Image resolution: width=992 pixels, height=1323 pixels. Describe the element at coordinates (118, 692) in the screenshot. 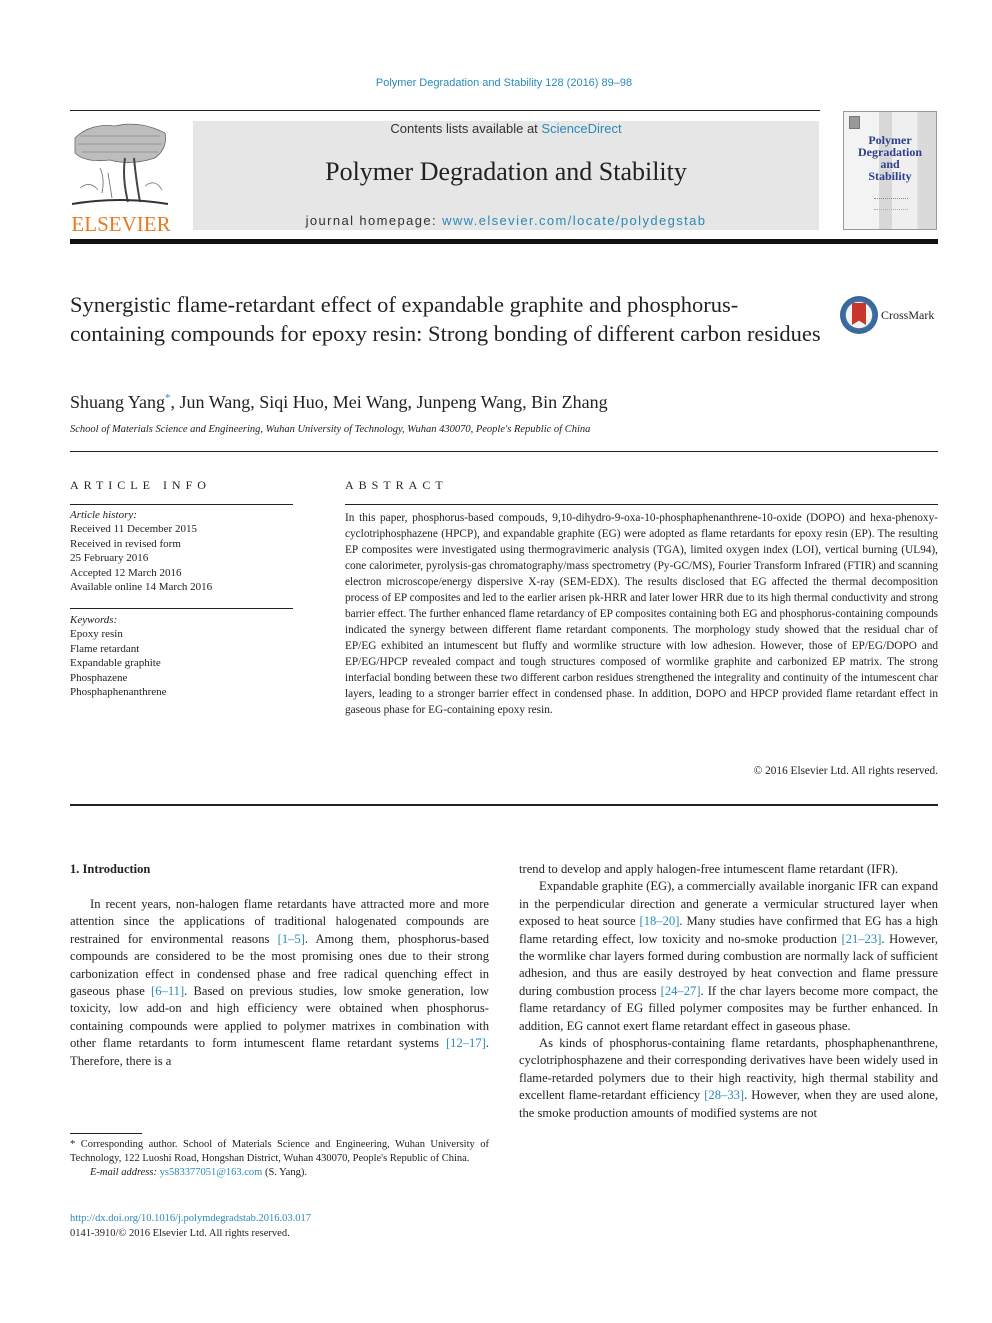

I see `keyword: Phosphaphenanthrene` at that location.